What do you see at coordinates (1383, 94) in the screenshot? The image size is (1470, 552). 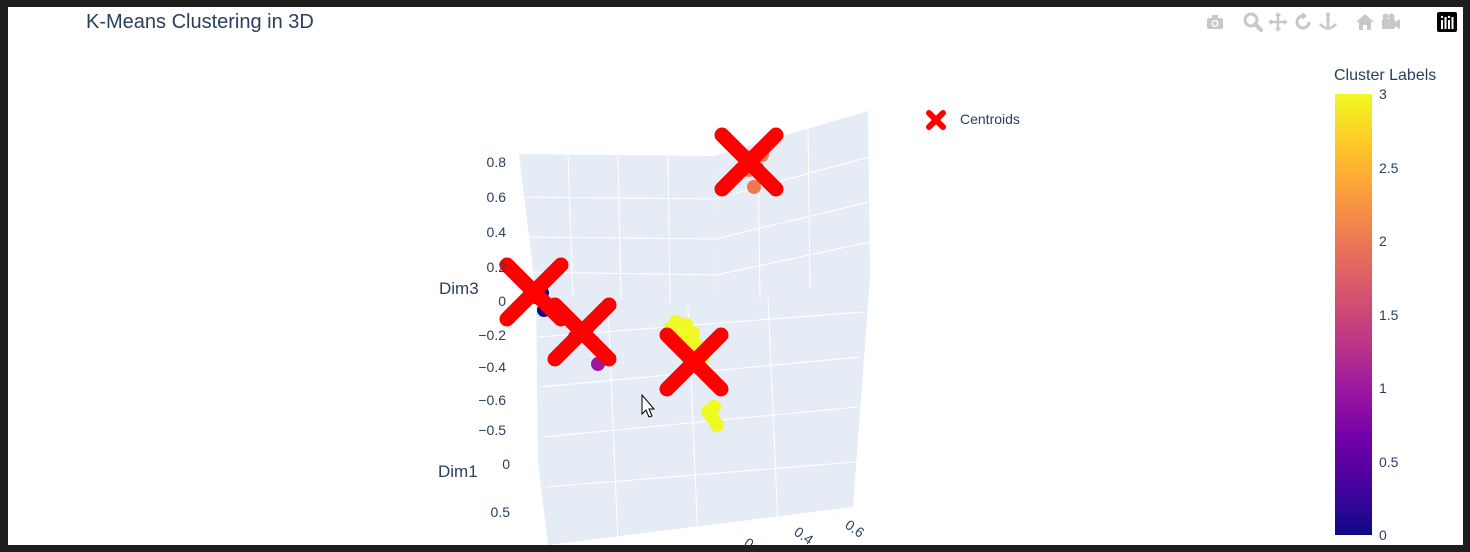 I see `colorbar-tick-label: 3` at bounding box center [1383, 94].